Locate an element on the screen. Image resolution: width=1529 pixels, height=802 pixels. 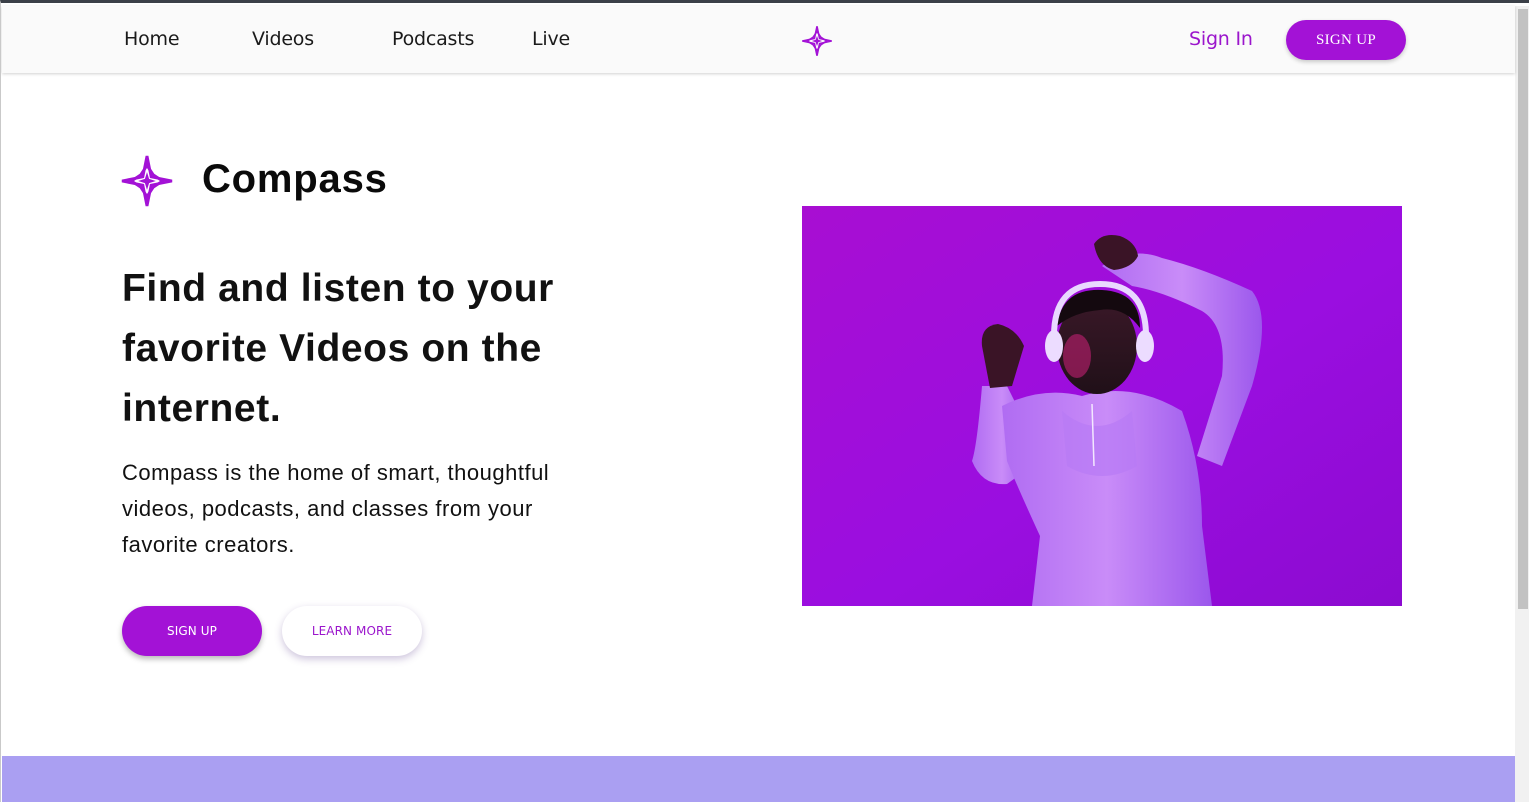
nav-sign-up-button: SIGN UP is located at coordinates (1346, 40).